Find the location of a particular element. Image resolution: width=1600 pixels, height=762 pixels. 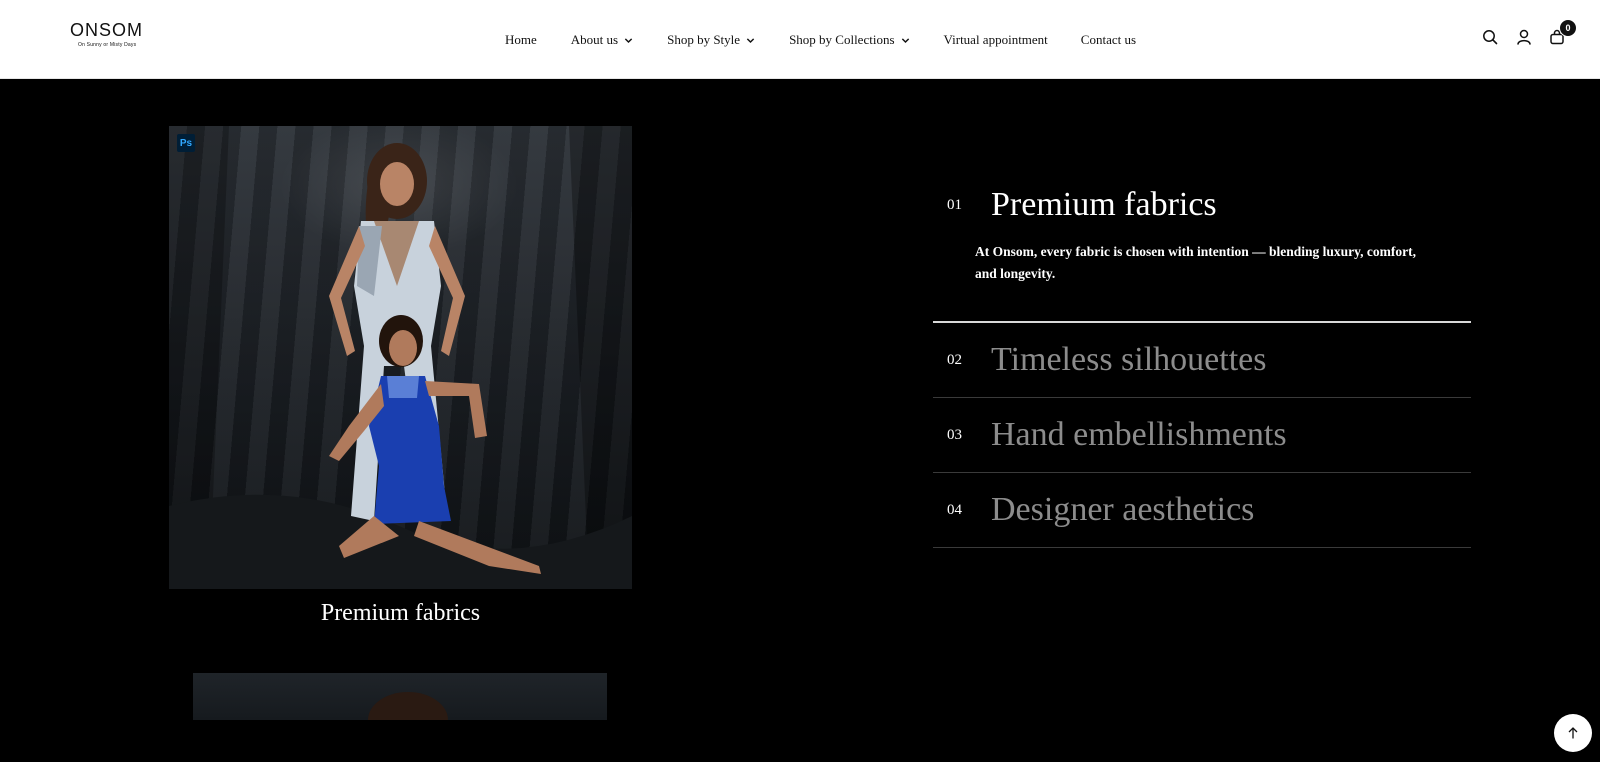

accordion-title: Designer aesthetics is located at coordinates (1123, 509).